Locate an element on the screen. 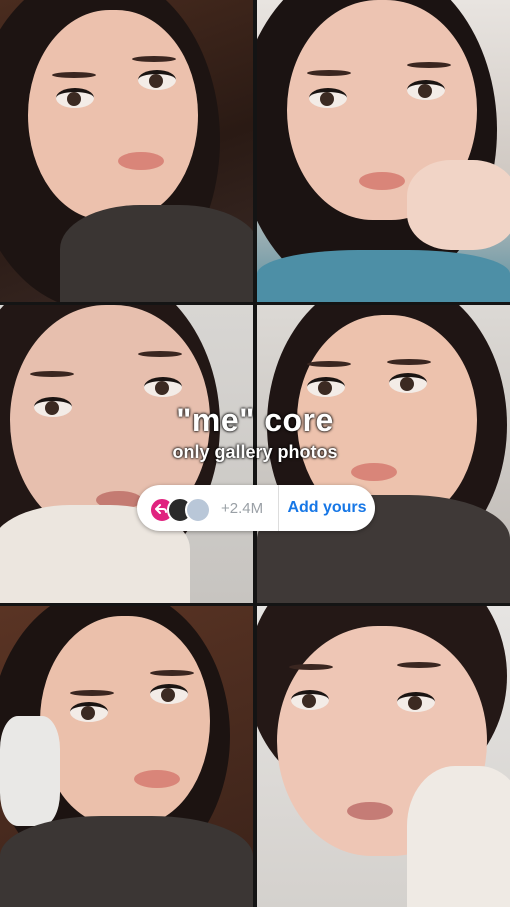  add-yours-sticker: +2.4M Add yours is located at coordinates (256, 508).